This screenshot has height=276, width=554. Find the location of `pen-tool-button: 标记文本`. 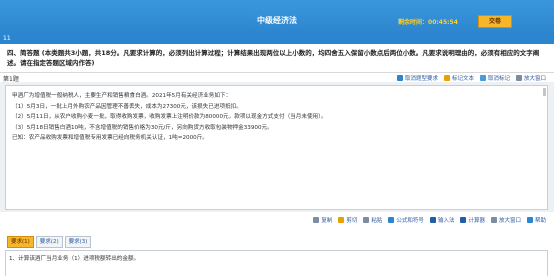

pen-tool-button: 标记文本 is located at coordinates (458, 78).